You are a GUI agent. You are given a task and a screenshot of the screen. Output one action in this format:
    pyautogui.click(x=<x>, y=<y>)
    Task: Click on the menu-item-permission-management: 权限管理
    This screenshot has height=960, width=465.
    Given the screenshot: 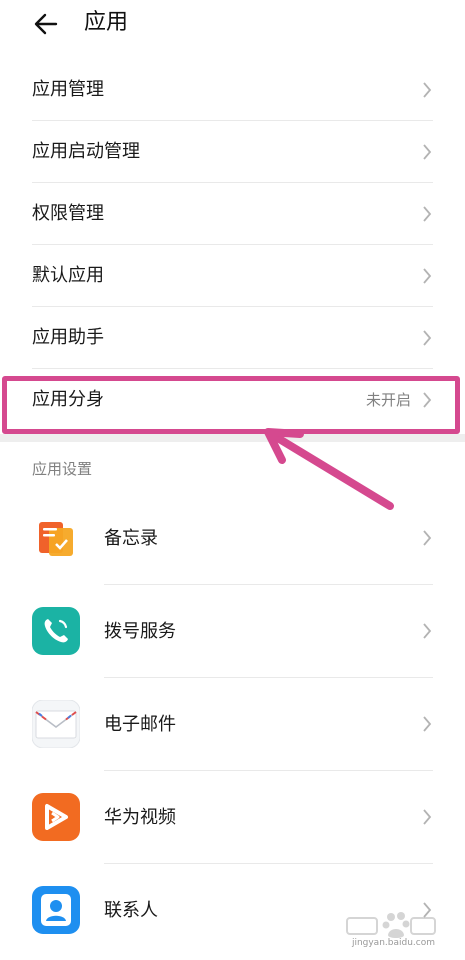 What is the action you would take?
    pyautogui.click(x=232, y=214)
    